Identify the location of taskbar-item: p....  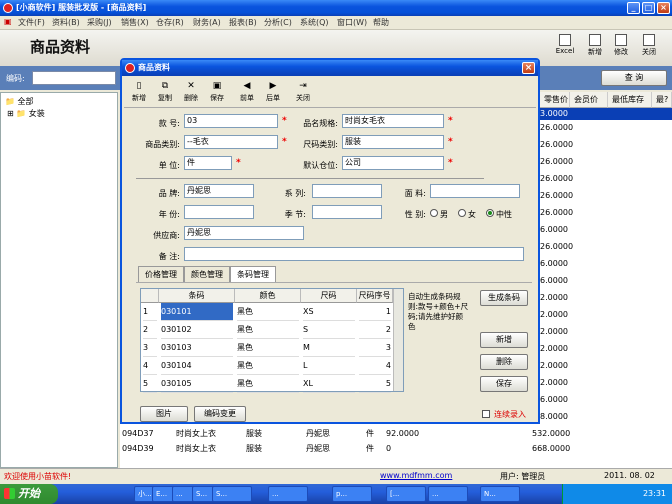
(352, 494).